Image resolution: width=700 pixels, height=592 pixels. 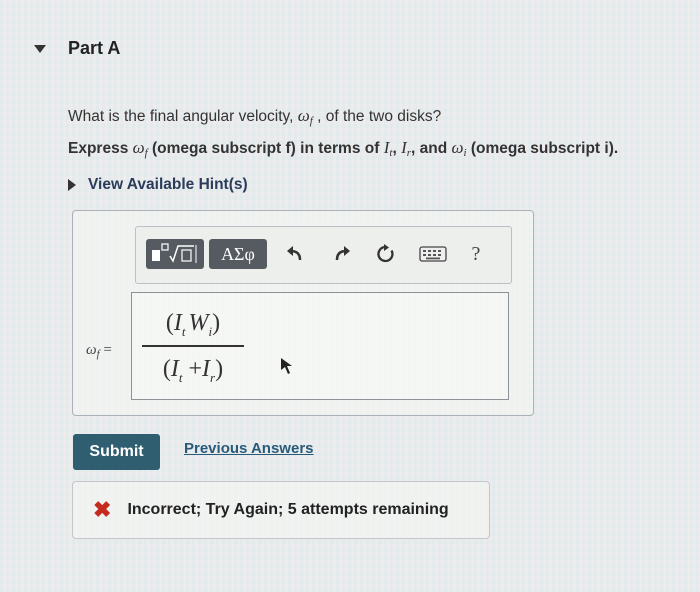 I want to click on num-W: W, so click(x=198, y=323).